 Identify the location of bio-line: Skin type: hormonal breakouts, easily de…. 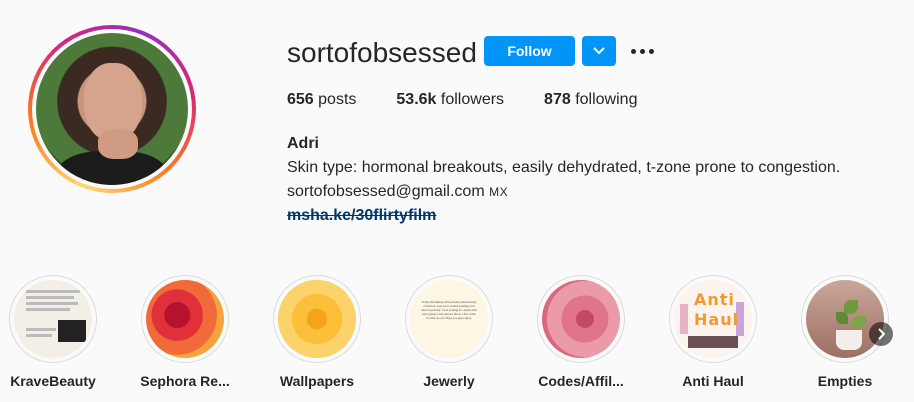
(564, 167).